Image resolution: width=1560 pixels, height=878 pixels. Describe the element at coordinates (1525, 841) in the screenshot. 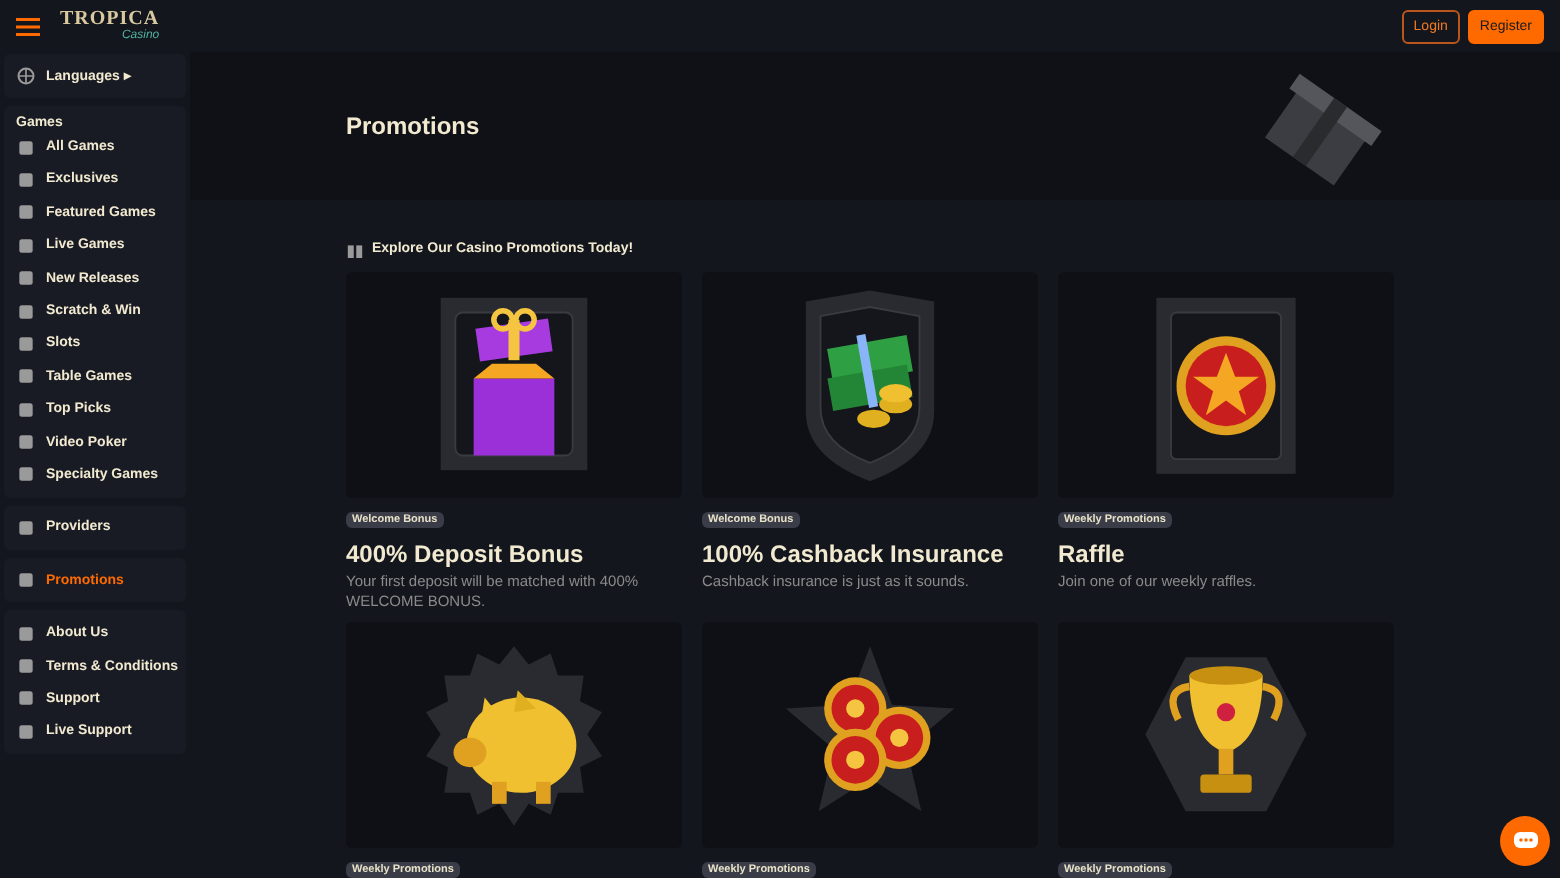

I see `chat-icon` at that location.